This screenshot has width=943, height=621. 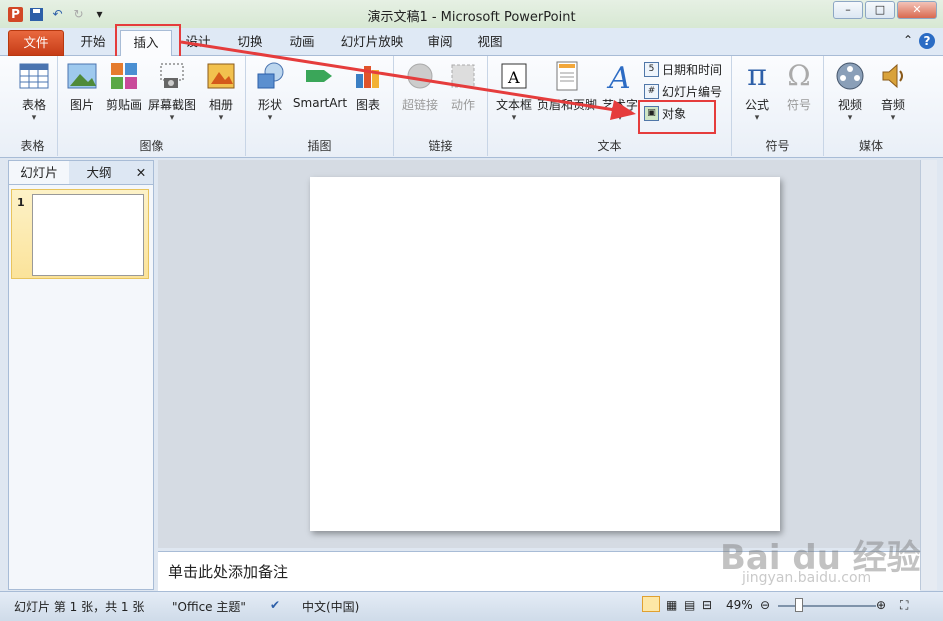 What do you see at coordinates (420, 76) in the screenshot?
I see `globe-icon` at bounding box center [420, 76].